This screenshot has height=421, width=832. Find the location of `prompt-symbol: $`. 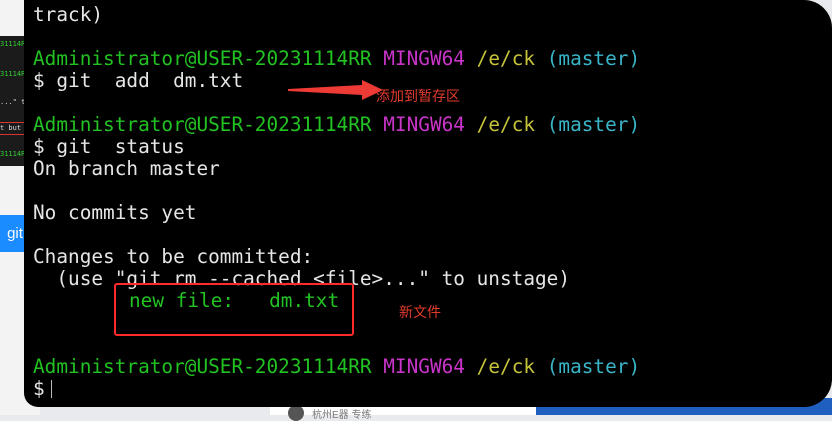

prompt-symbol: $ is located at coordinates (39, 388).